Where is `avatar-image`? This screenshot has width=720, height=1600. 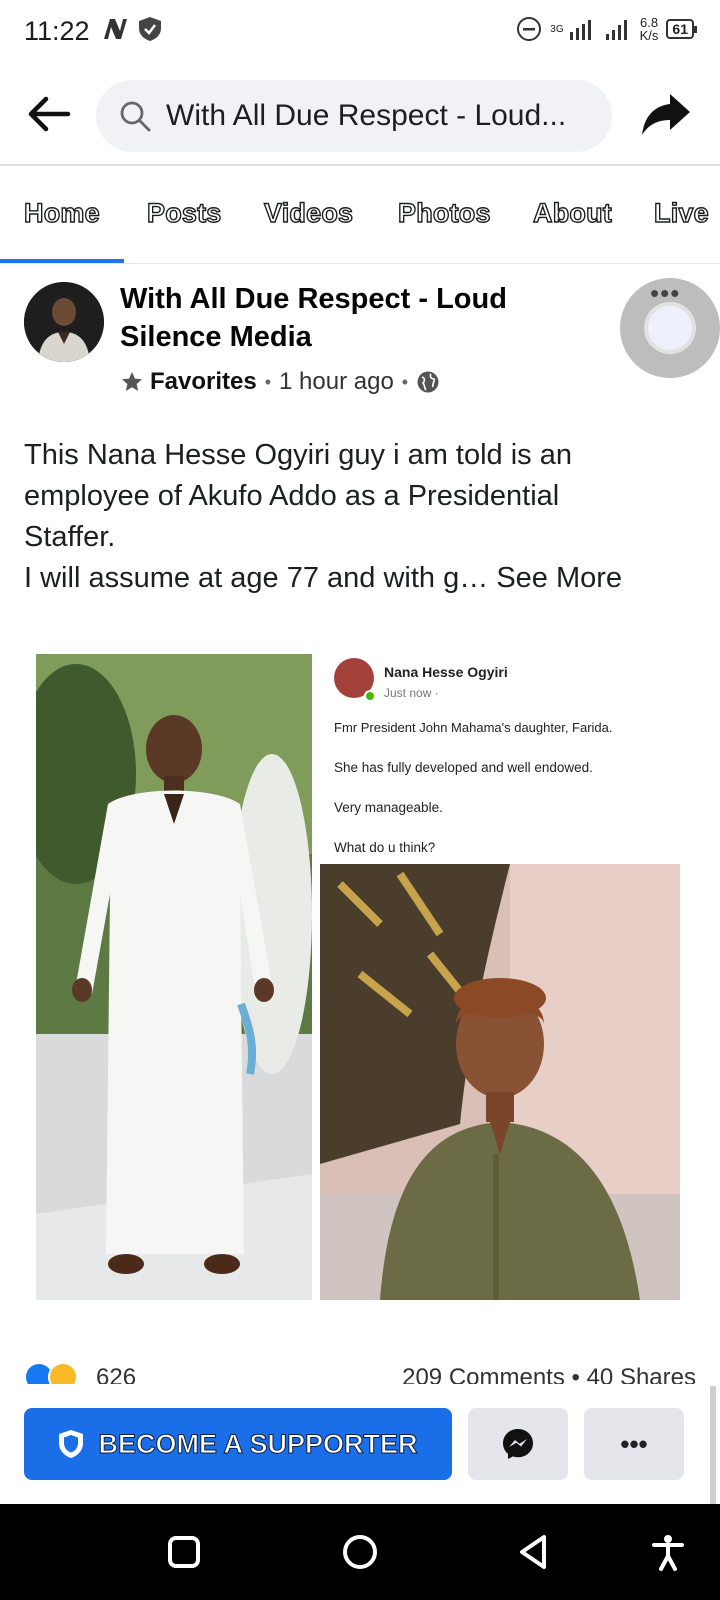
avatar-image is located at coordinates (64, 322).